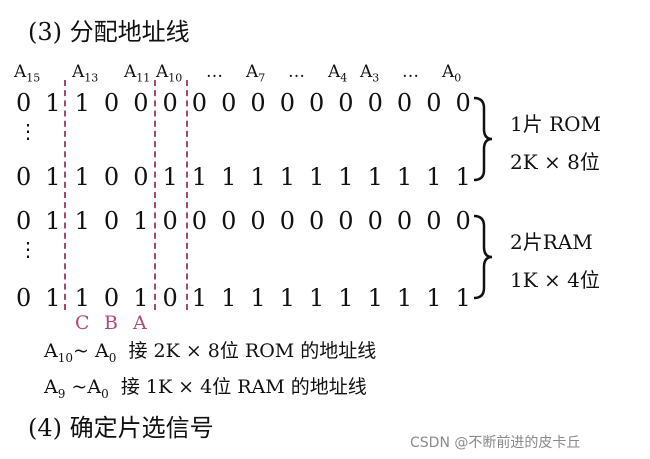  Describe the element at coordinates (121, 428) in the screenshot. I see `section-heading-4: (4) 确定片选信号` at that location.